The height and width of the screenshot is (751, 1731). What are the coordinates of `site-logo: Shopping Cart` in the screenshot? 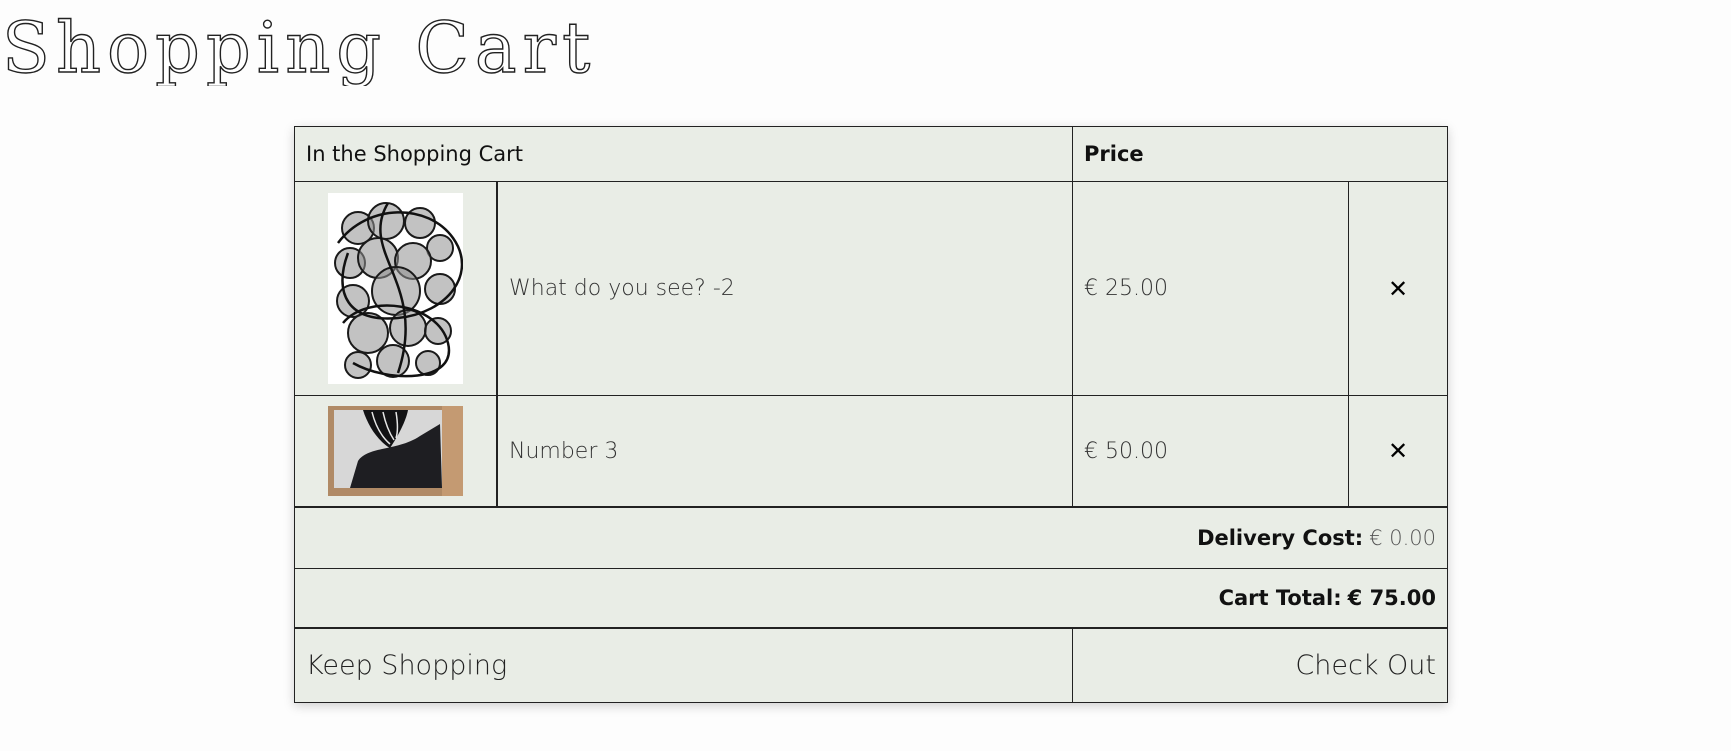 It's located at (300, 47).